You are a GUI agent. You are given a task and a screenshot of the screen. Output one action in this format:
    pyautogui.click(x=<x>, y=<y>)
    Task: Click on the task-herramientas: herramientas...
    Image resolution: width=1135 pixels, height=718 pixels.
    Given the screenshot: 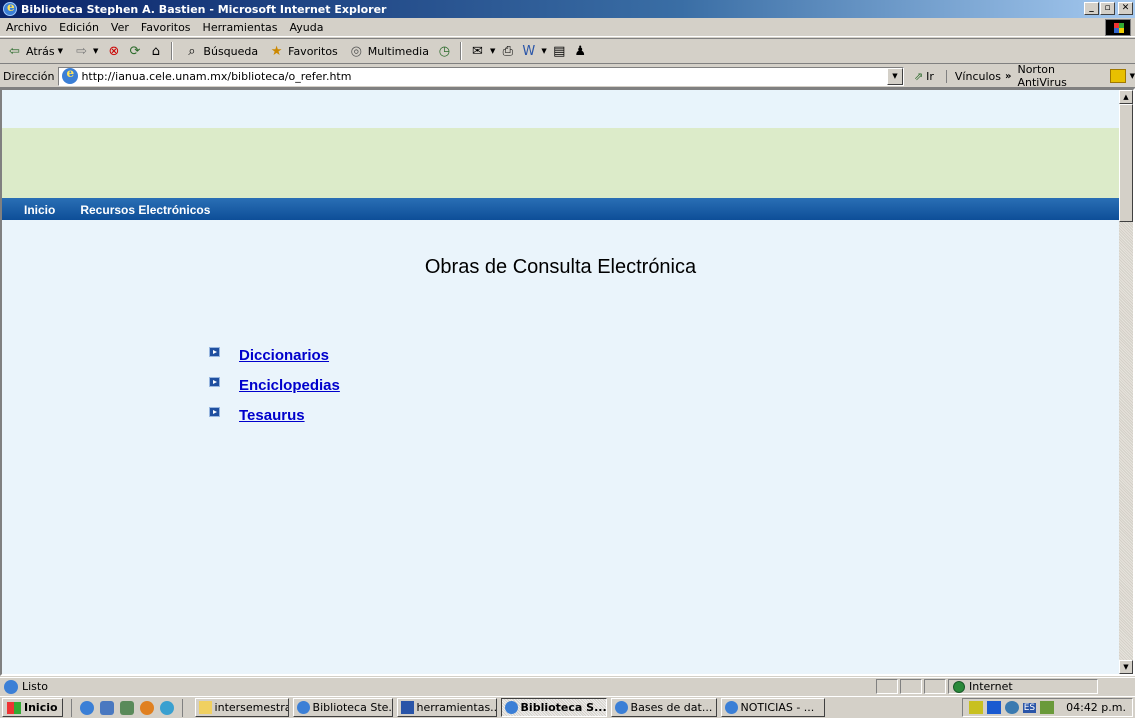 What is the action you would take?
    pyautogui.click(x=446, y=707)
    